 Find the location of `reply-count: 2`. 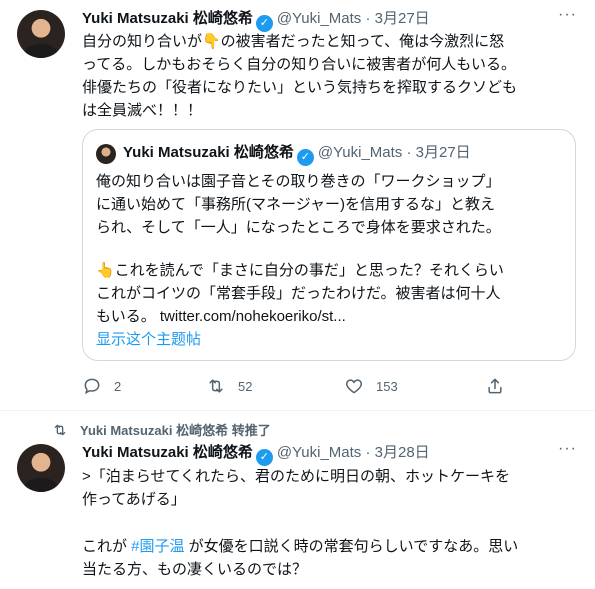

reply-count: 2 is located at coordinates (118, 386).